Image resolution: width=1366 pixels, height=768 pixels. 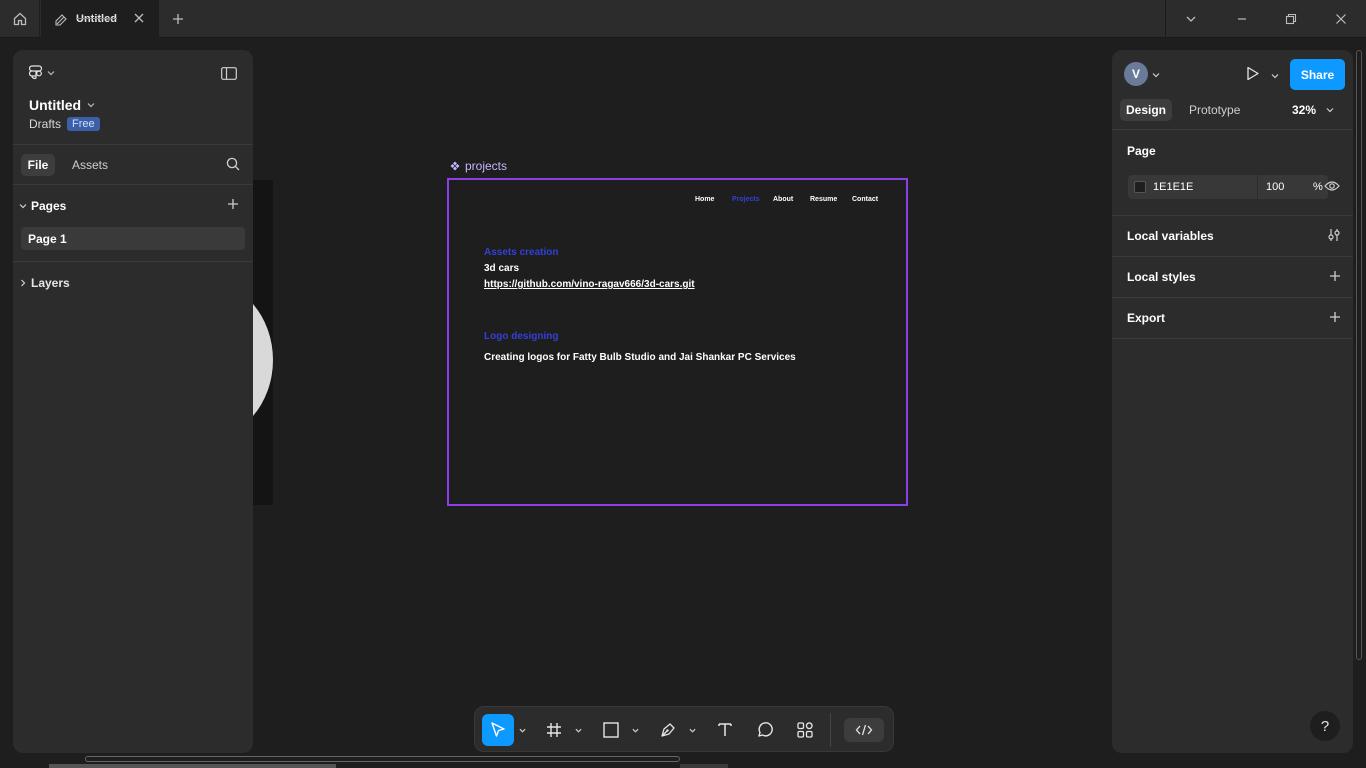 I want to click on restore-button, so click(x=1291, y=19).